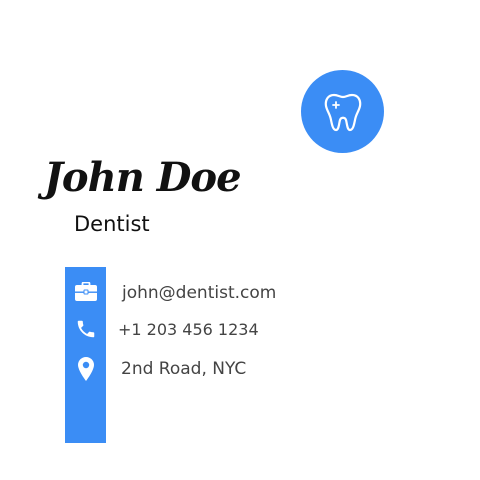  Describe the element at coordinates (199, 293) in the screenshot. I see `email-text: john@dentist.com` at that location.